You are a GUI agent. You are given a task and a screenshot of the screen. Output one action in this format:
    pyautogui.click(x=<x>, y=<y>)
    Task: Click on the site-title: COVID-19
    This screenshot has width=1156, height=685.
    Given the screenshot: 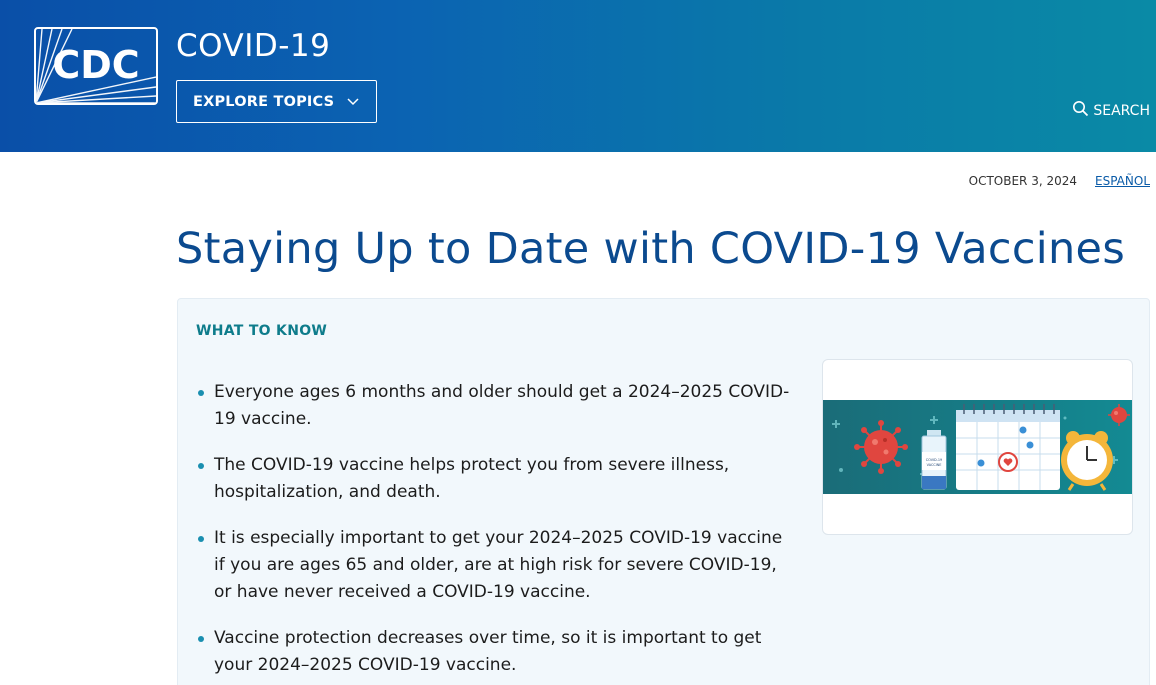 What is the action you would take?
    pyautogui.click(x=253, y=46)
    